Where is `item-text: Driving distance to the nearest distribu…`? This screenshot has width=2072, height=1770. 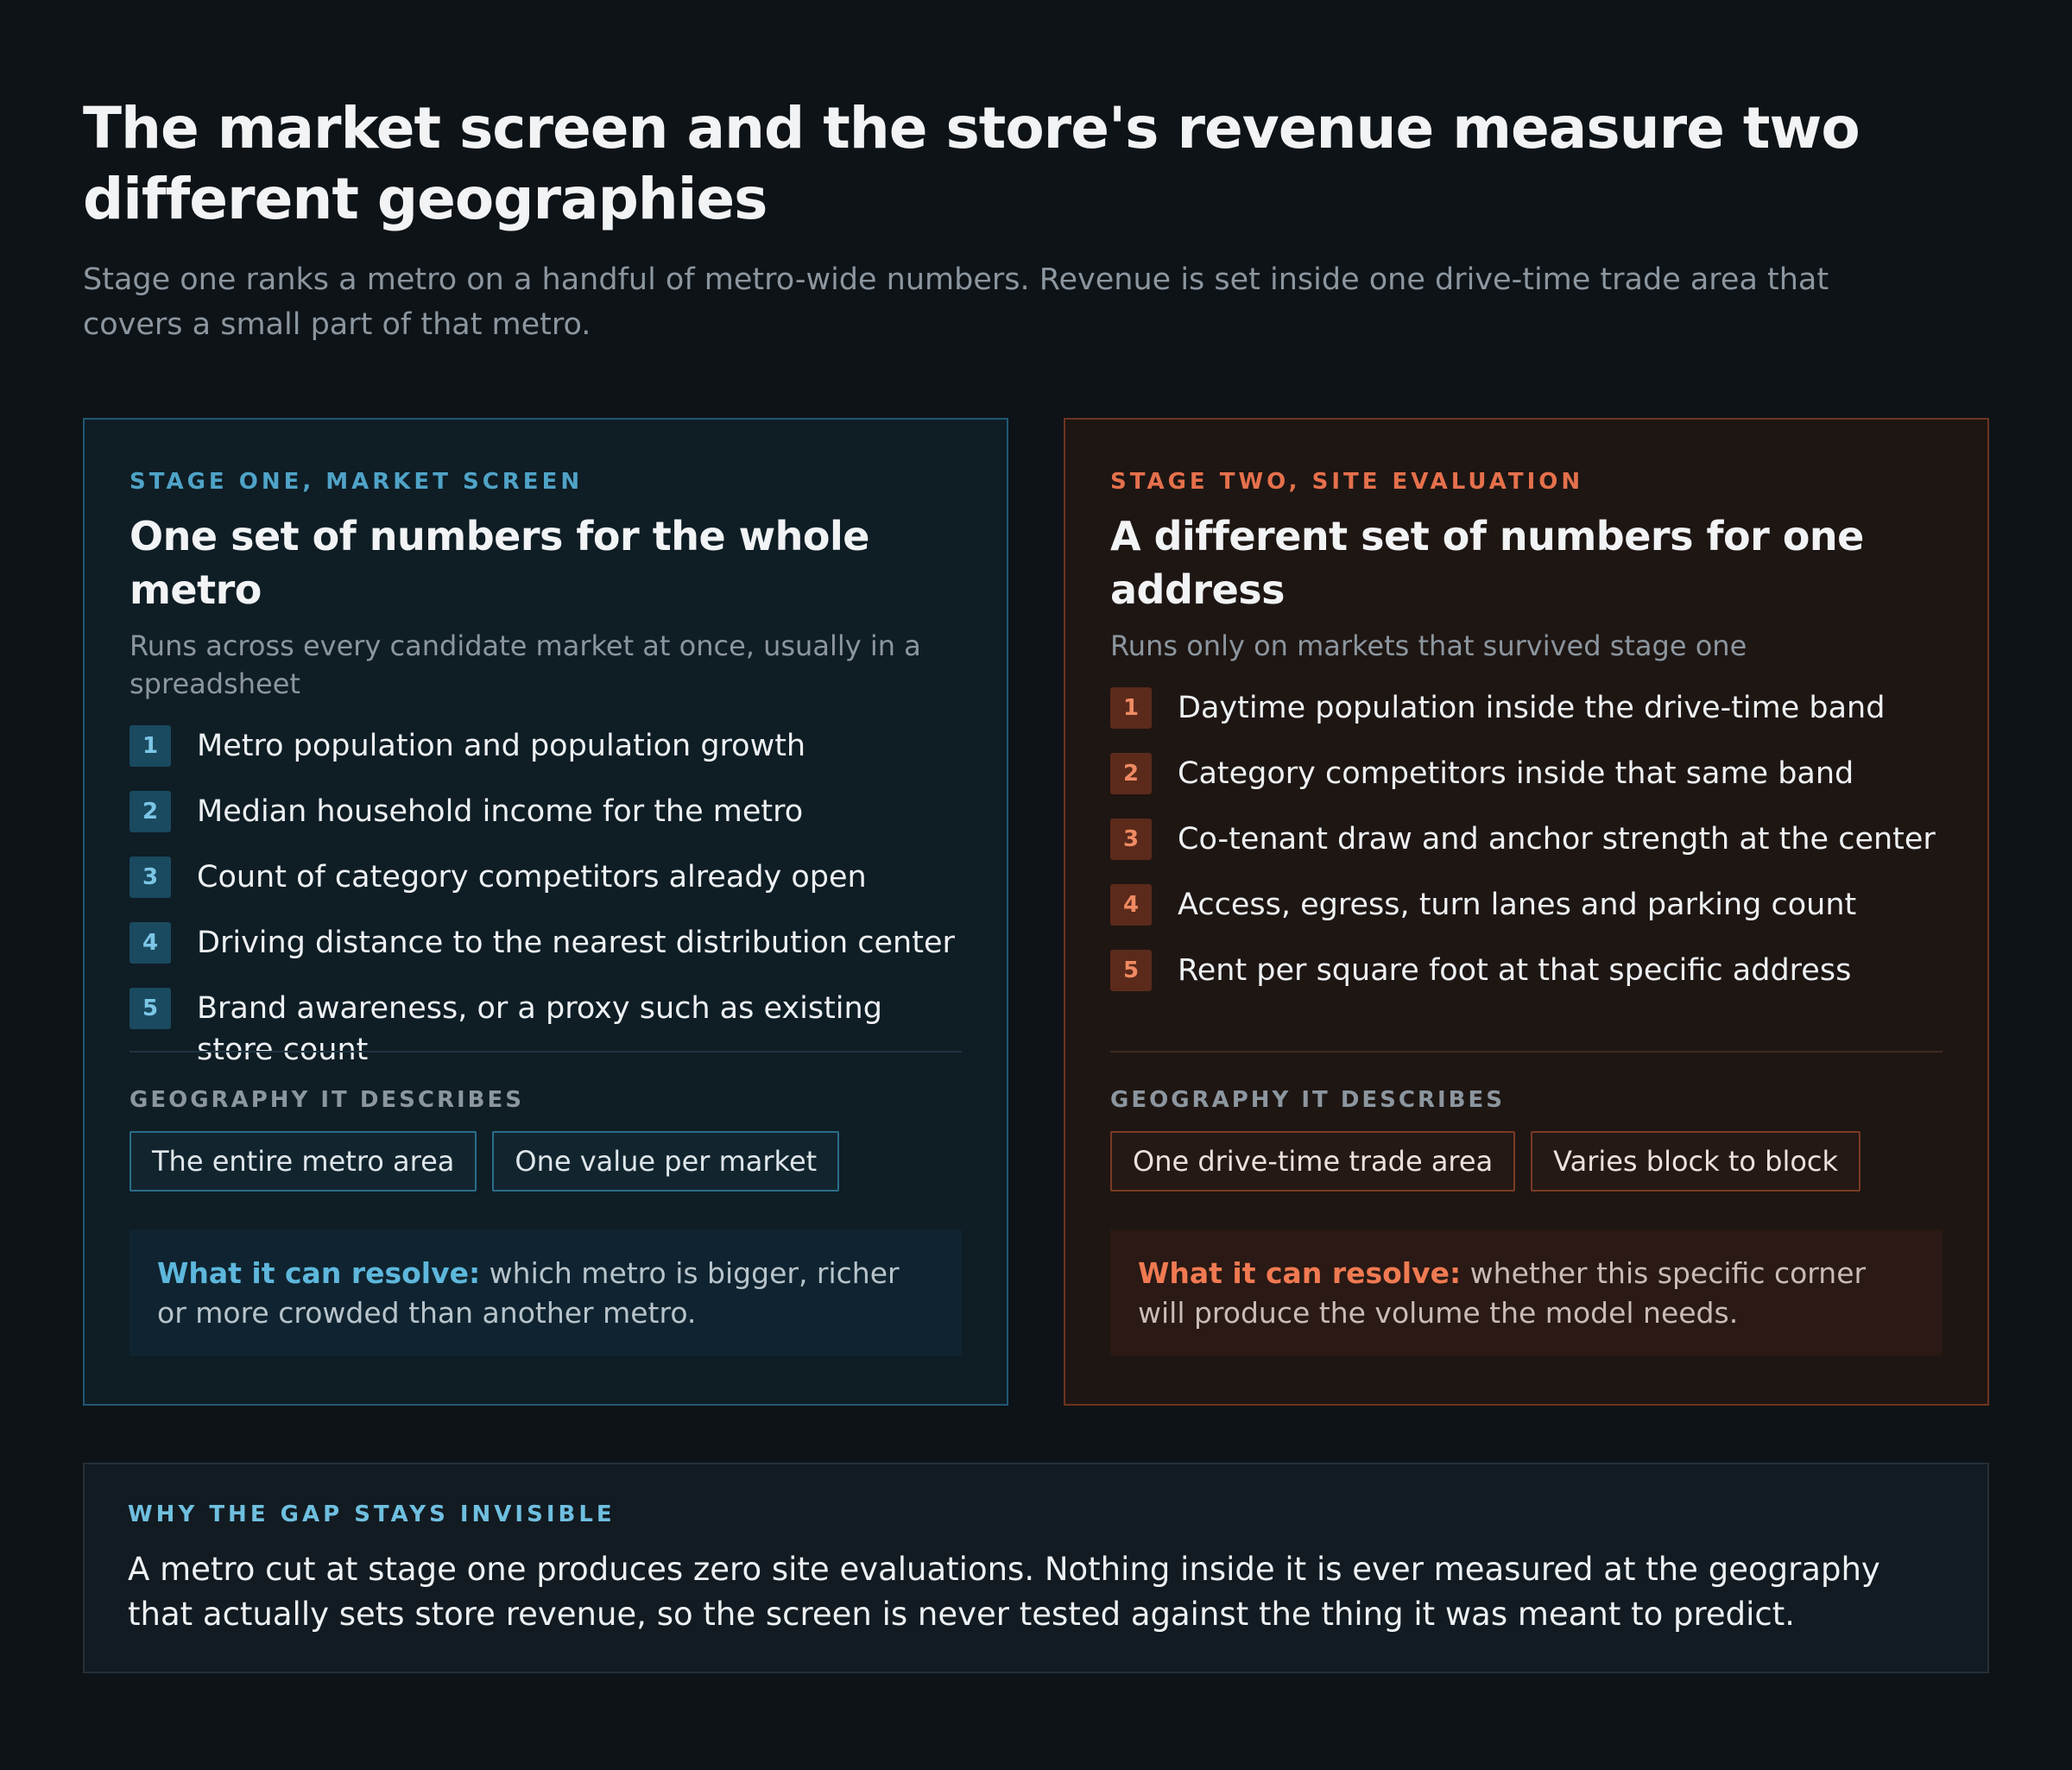
item-text: Driving distance to the nearest distribu… is located at coordinates (576, 943).